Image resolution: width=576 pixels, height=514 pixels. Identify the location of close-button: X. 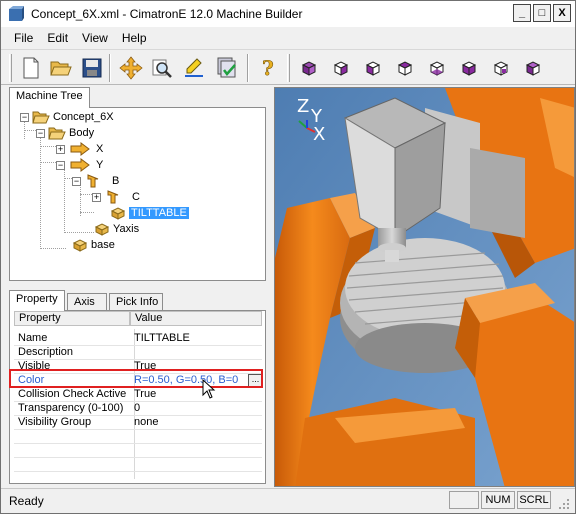
(562, 13).